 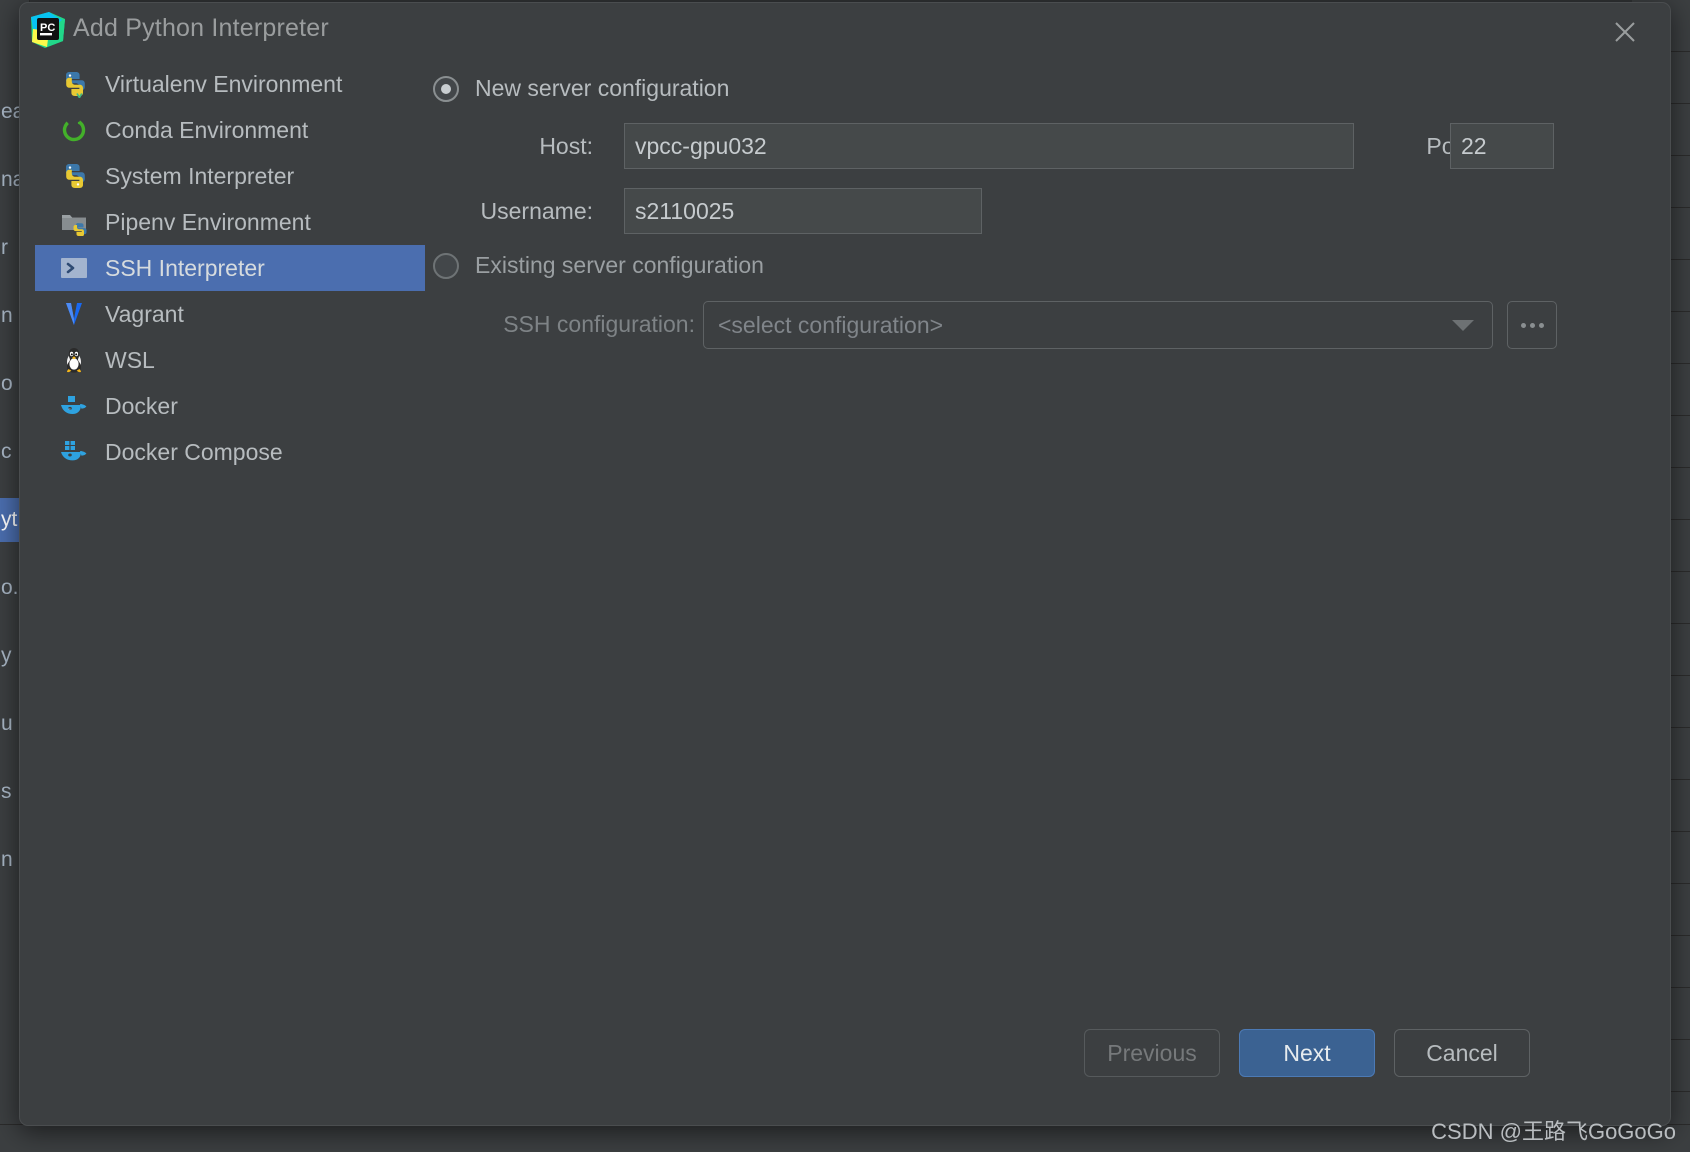 I want to click on dialog-titlebar: PC Add Python Interpreter, so click(x=845, y=31).